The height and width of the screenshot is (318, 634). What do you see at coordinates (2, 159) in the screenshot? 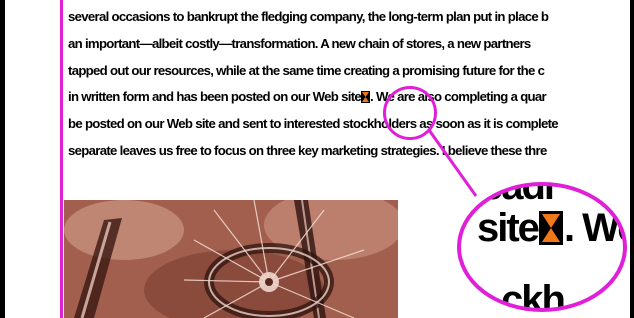
I see `left-margin-edge` at bounding box center [2, 159].